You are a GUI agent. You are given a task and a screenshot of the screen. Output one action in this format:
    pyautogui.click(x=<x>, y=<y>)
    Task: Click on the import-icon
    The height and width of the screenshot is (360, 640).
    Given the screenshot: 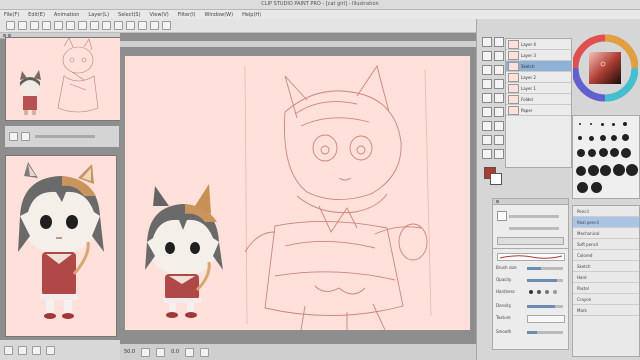 What is the action you would take?
    pyautogui.click(x=8, y=350)
    